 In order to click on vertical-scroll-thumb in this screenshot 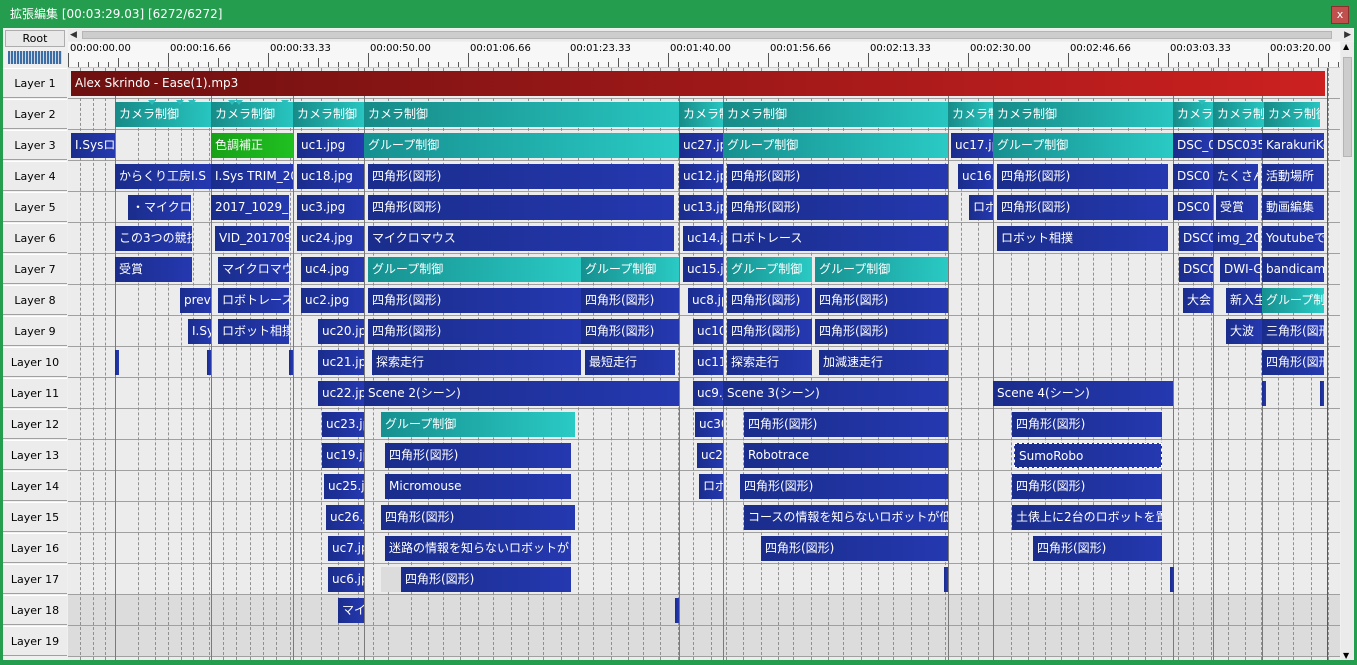, I will do `click(1347, 107)`.